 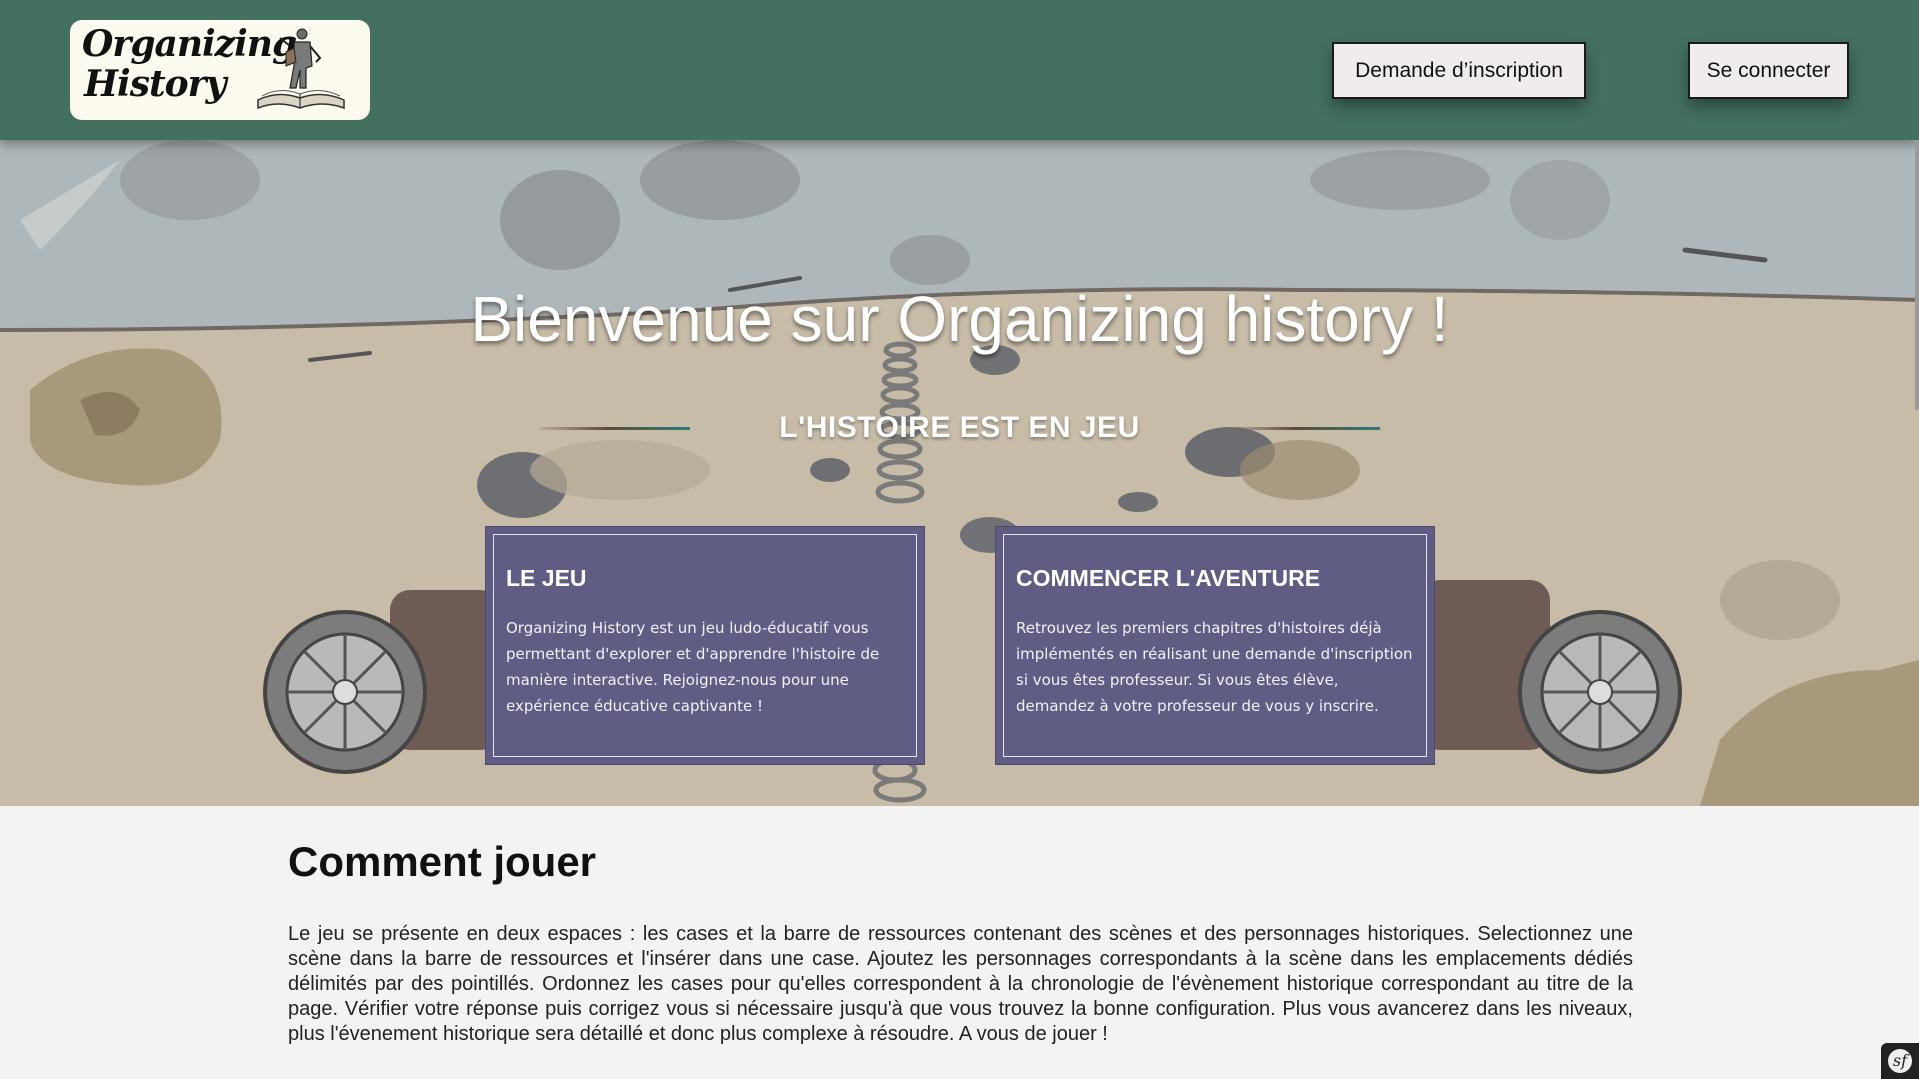 I want to click on card-title: LE JEU, so click(x=546, y=578).